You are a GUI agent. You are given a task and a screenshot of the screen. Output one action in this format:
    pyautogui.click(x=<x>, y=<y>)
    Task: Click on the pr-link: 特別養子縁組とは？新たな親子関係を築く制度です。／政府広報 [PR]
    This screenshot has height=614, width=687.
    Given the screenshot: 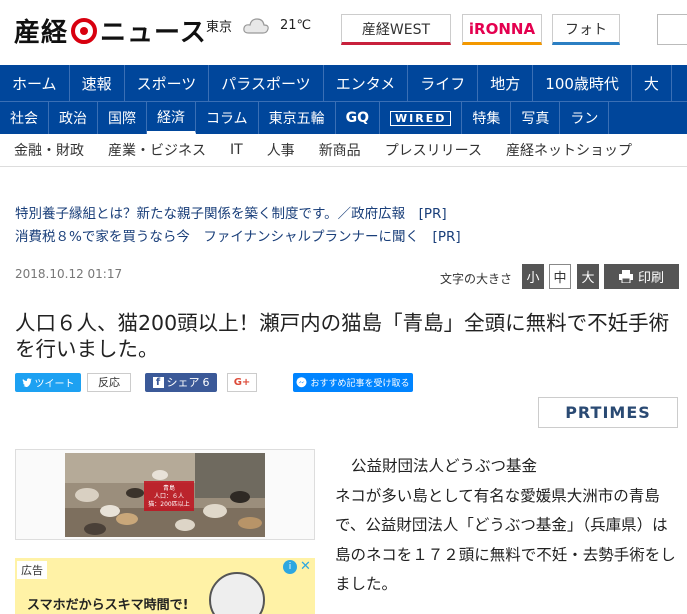 What is the action you would take?
    pyautogui.click(x=238, y=214)
    